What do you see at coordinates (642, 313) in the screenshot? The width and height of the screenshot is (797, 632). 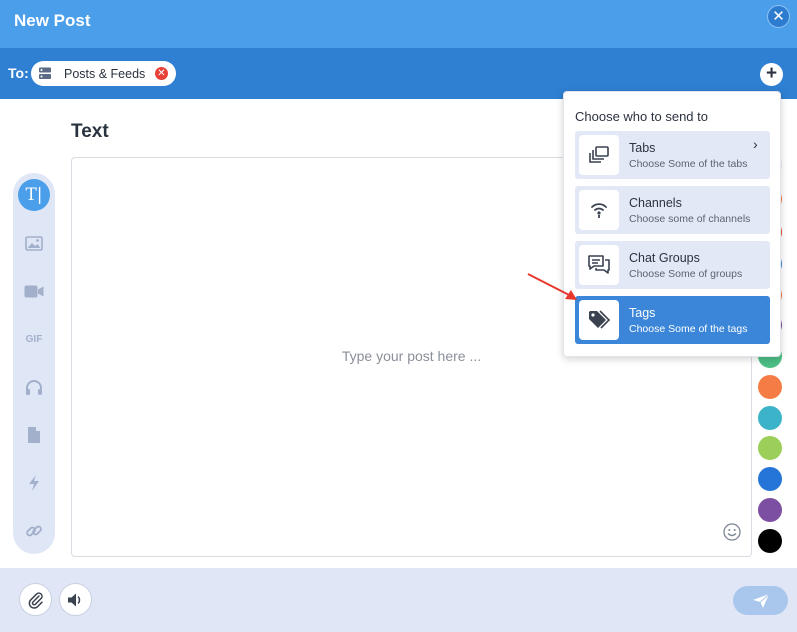 I see `option-label: Tags` at bounding box center [642, 313].